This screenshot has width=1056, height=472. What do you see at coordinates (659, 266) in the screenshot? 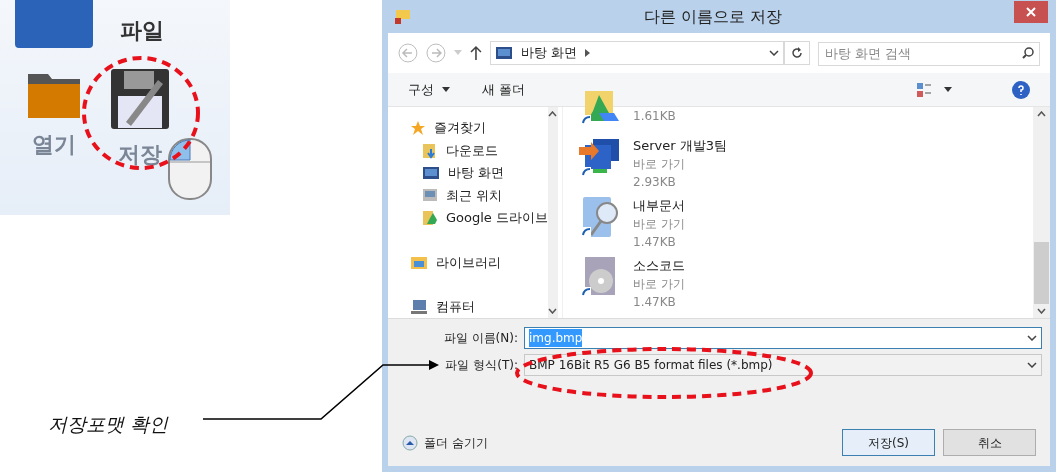
I see `file-name: 소스코드` at bounding box center [659, 266].